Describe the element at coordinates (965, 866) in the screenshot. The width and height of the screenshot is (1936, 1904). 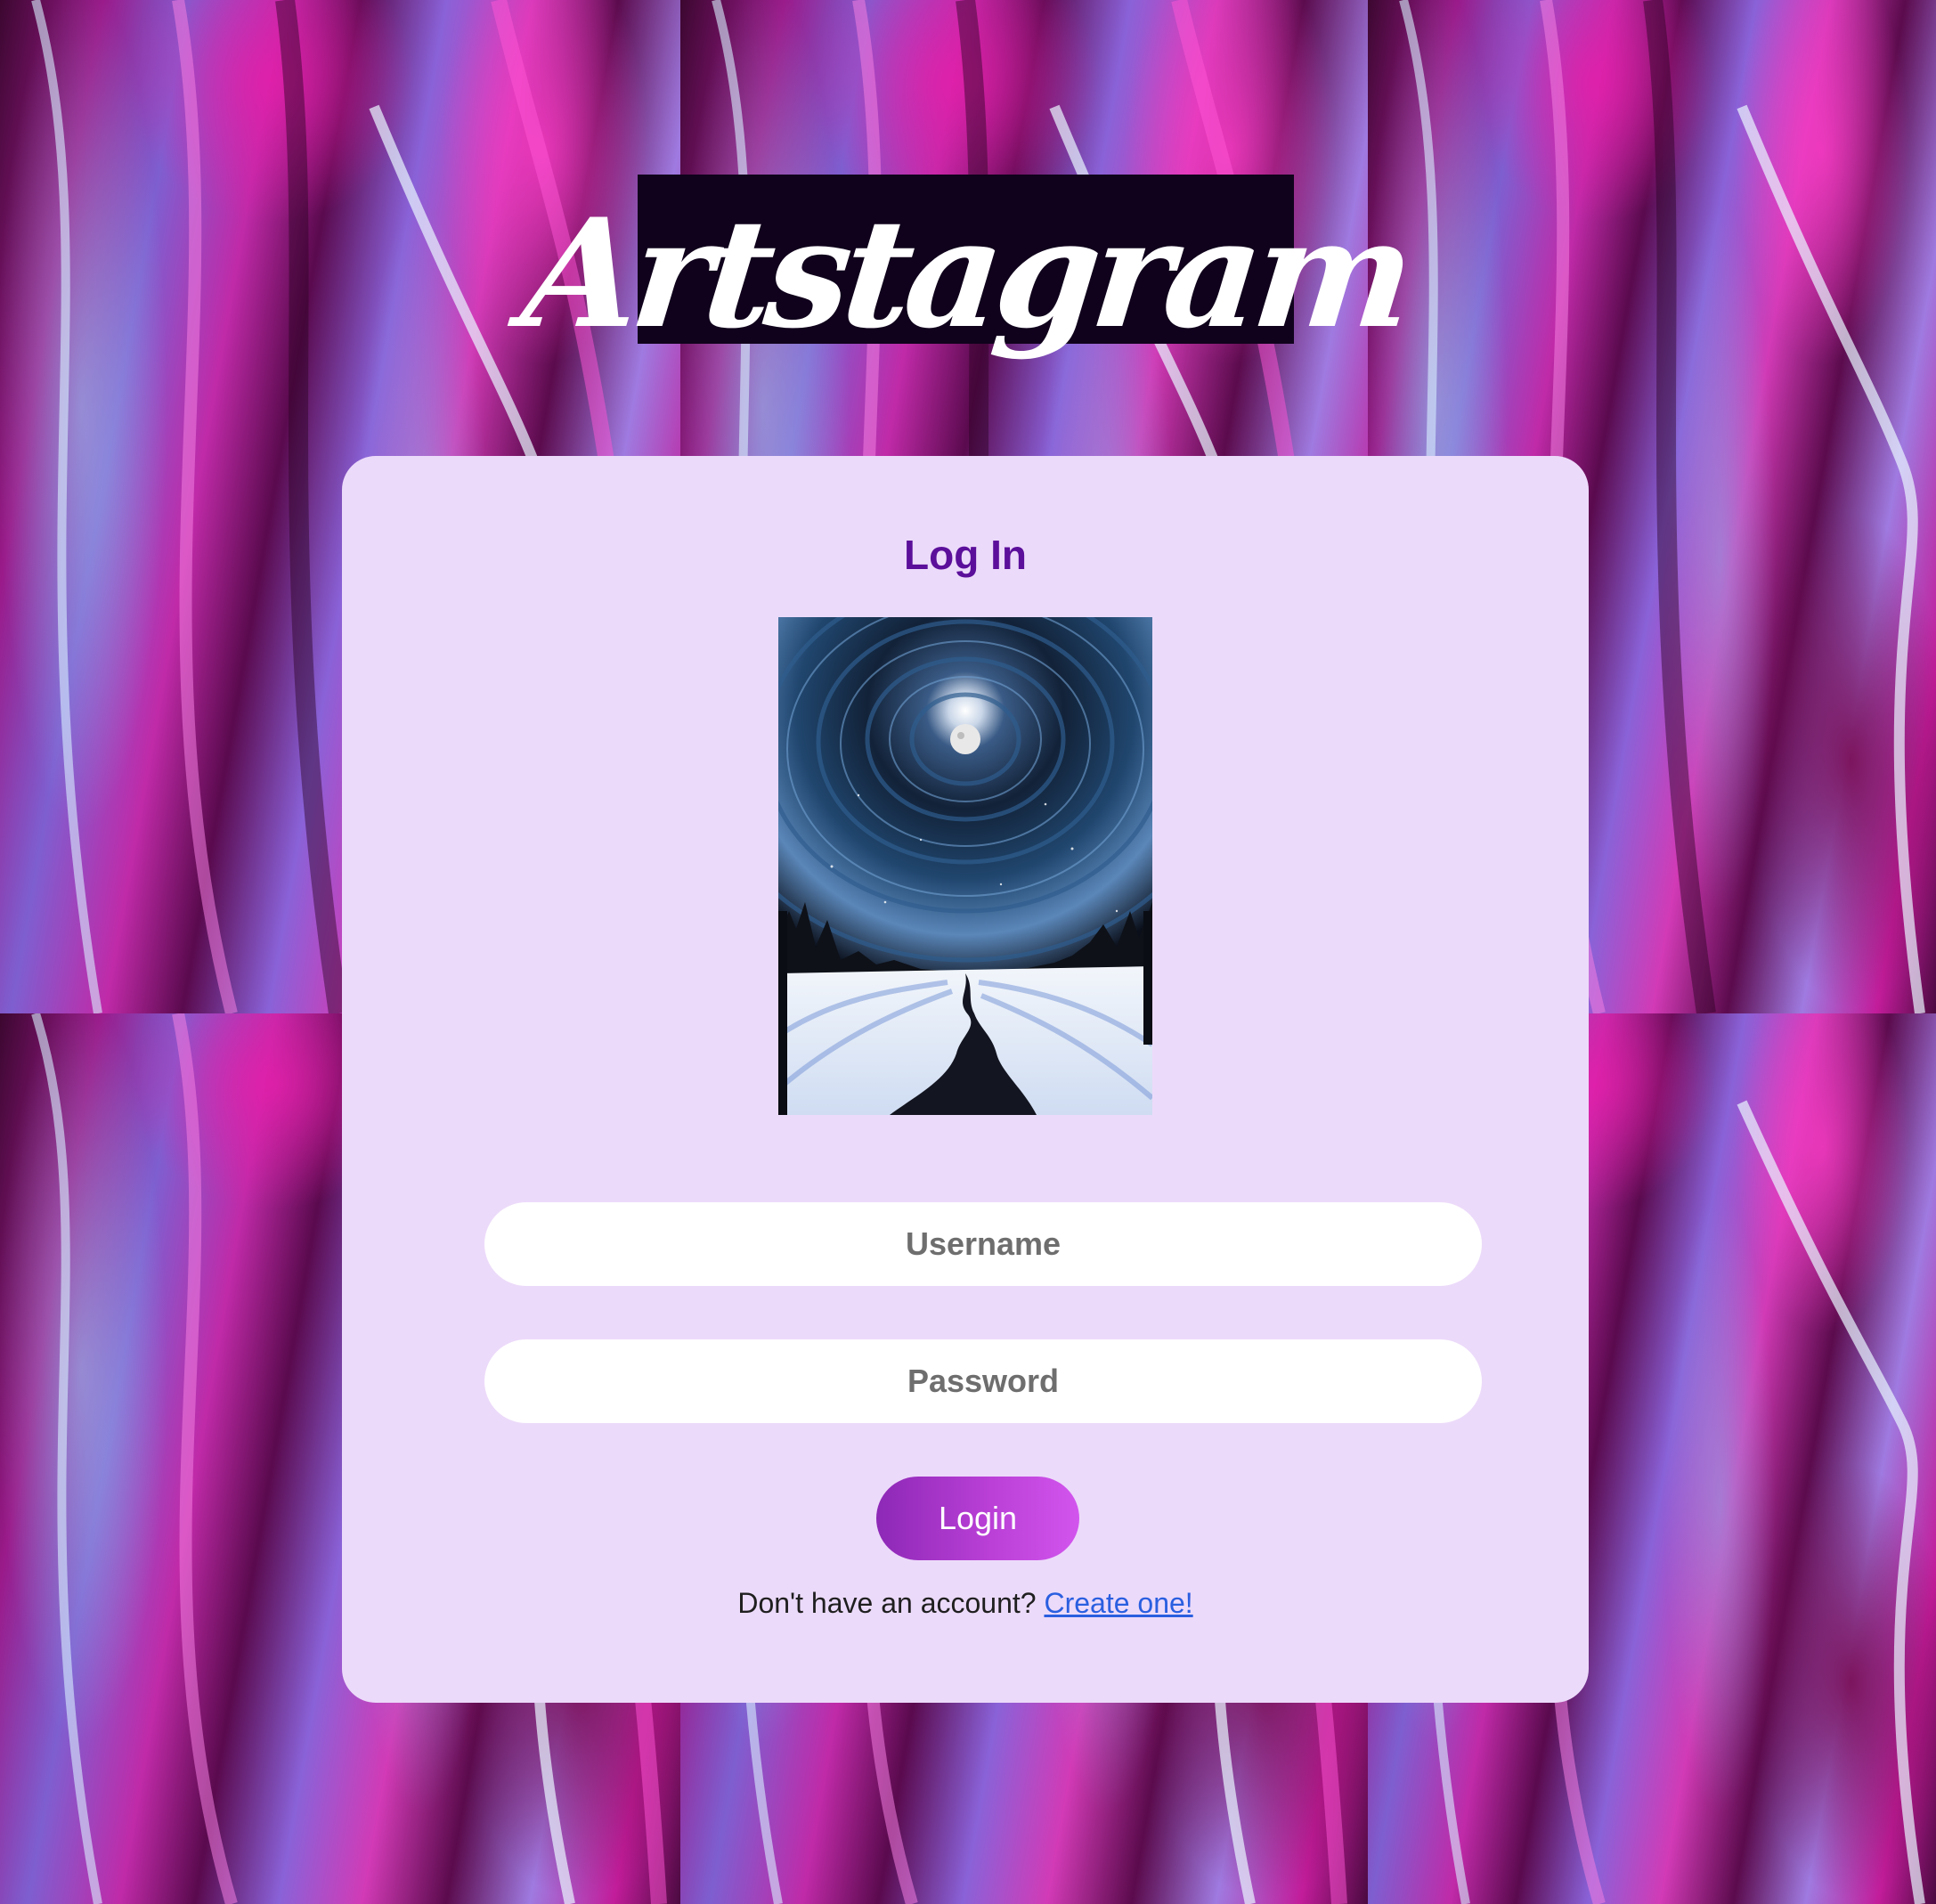
I see `artwork-image` at that location.